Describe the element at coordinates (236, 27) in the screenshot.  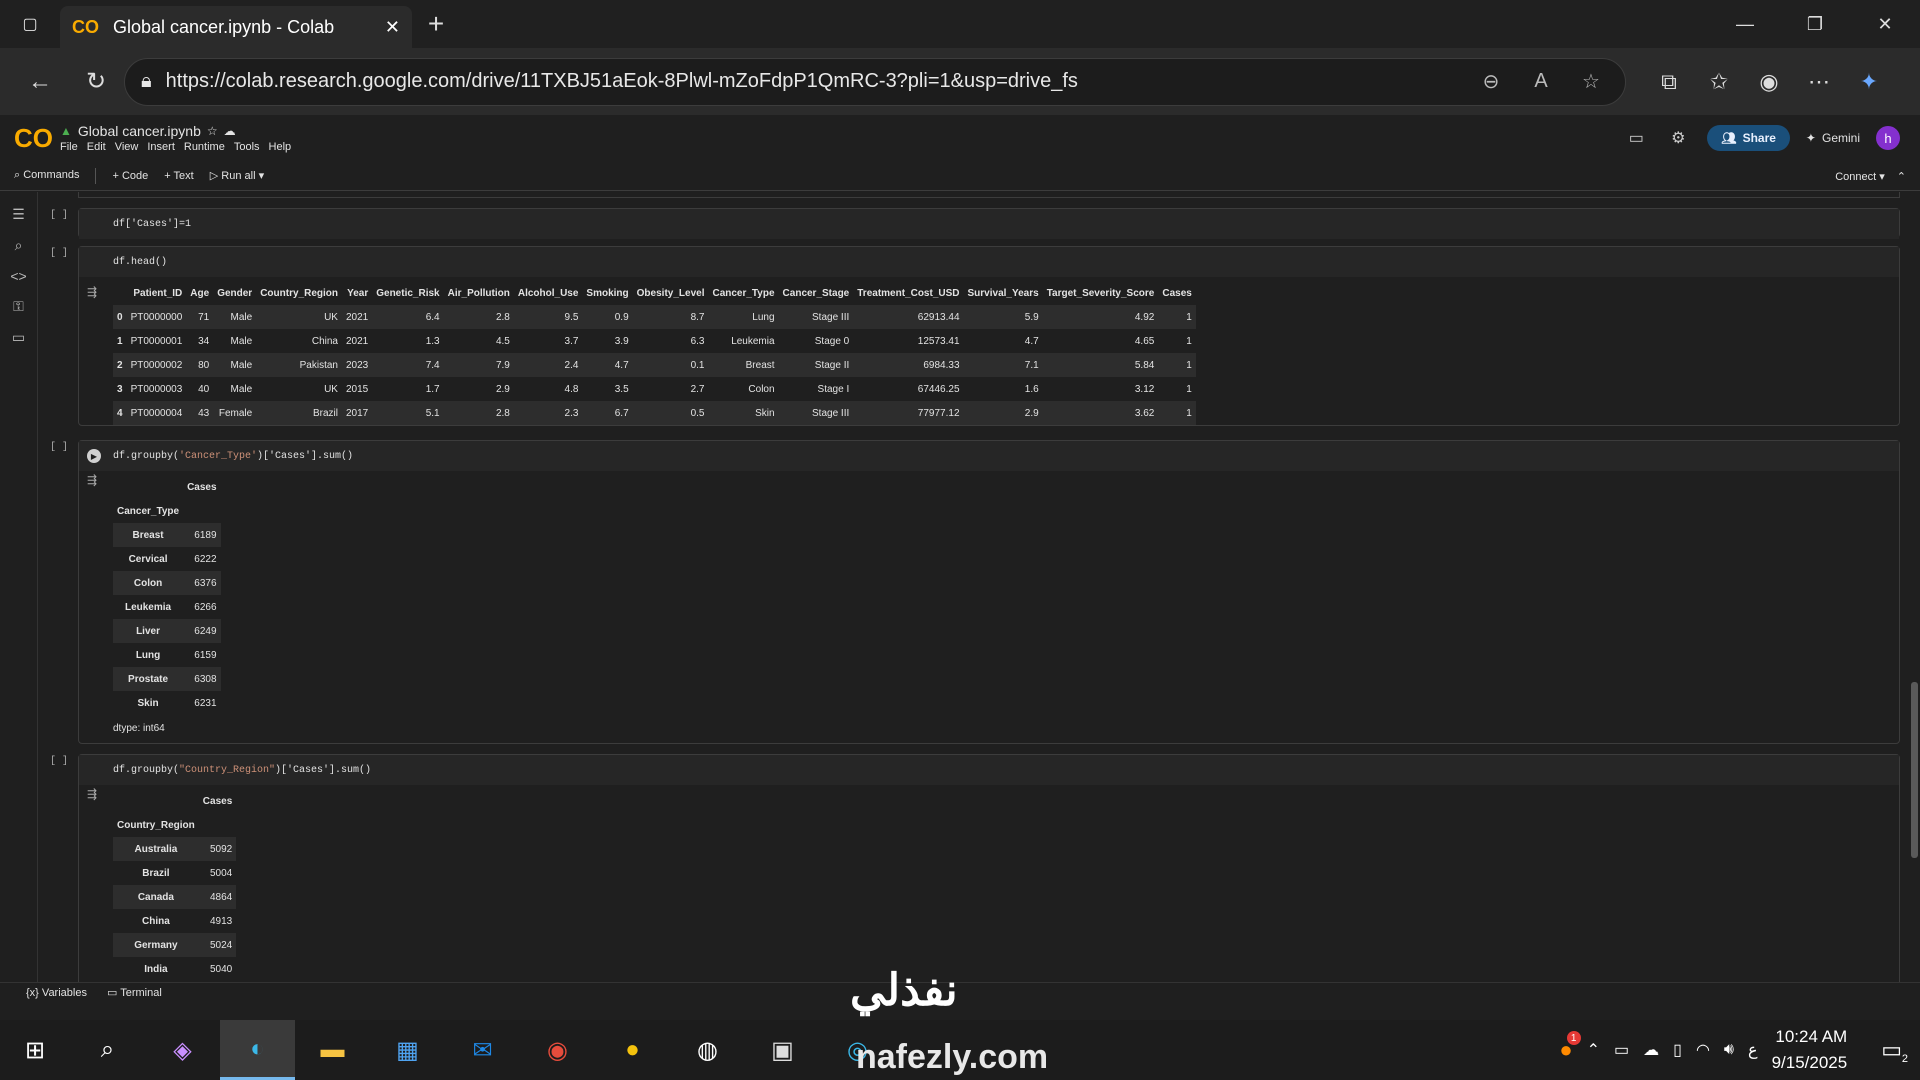
I see `browser-tab: CO Global cancer.ipynb - Colab ✕` at that location.